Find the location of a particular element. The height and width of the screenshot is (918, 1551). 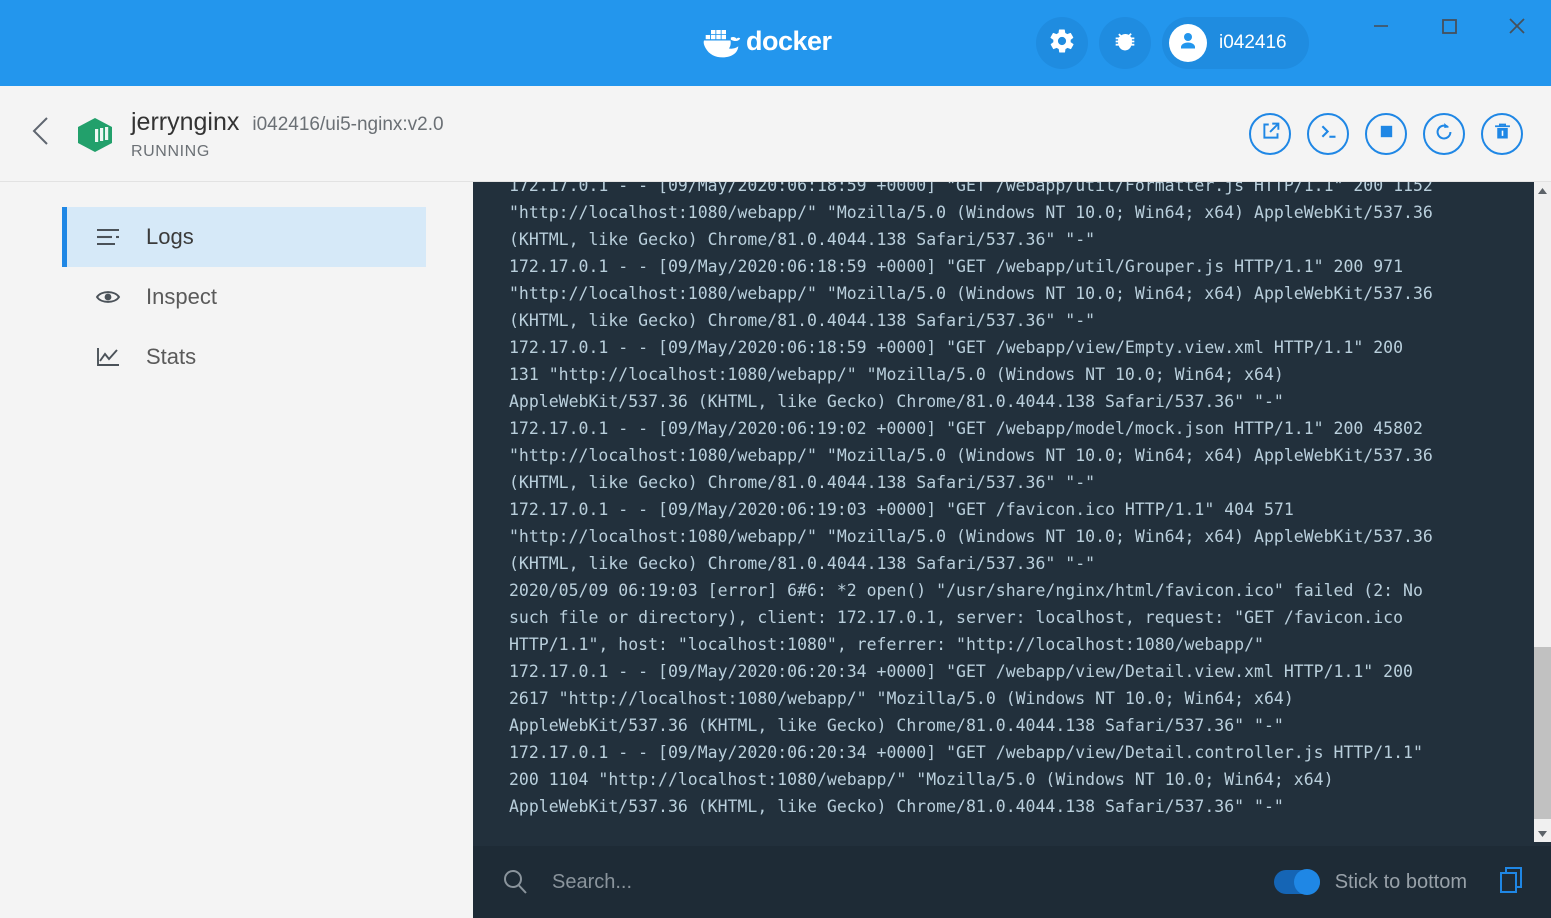

search-icon is located at coordinates (515, 882).